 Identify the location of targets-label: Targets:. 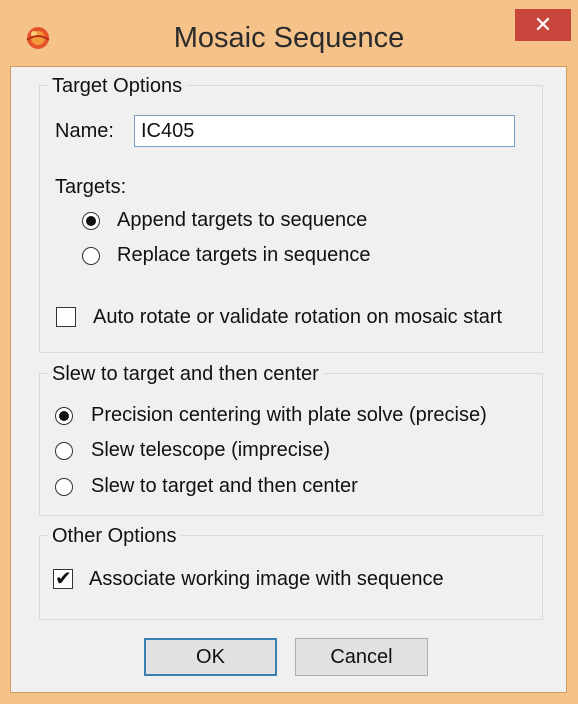
(91, 187).